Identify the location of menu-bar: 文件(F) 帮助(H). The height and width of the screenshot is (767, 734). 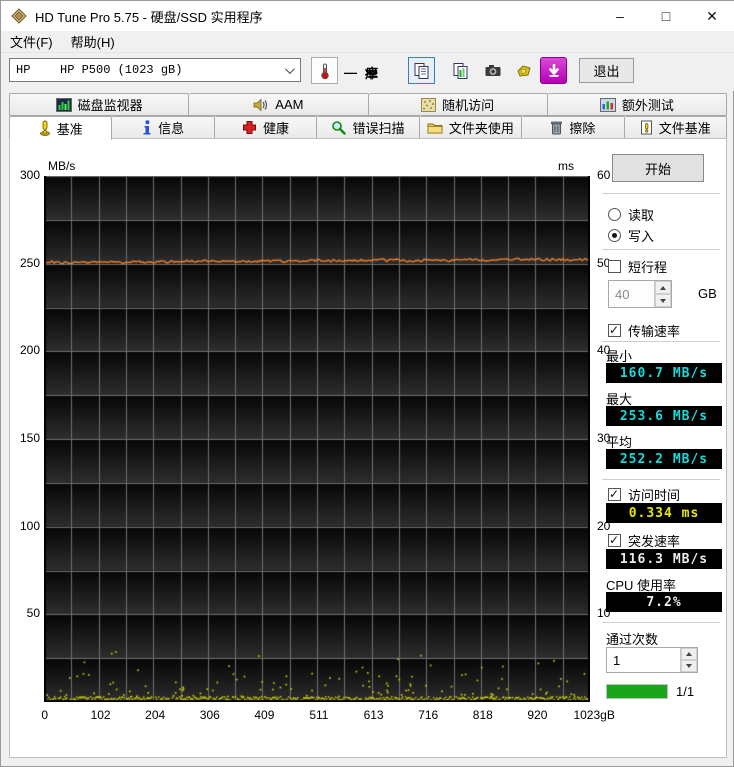
(367, 42).